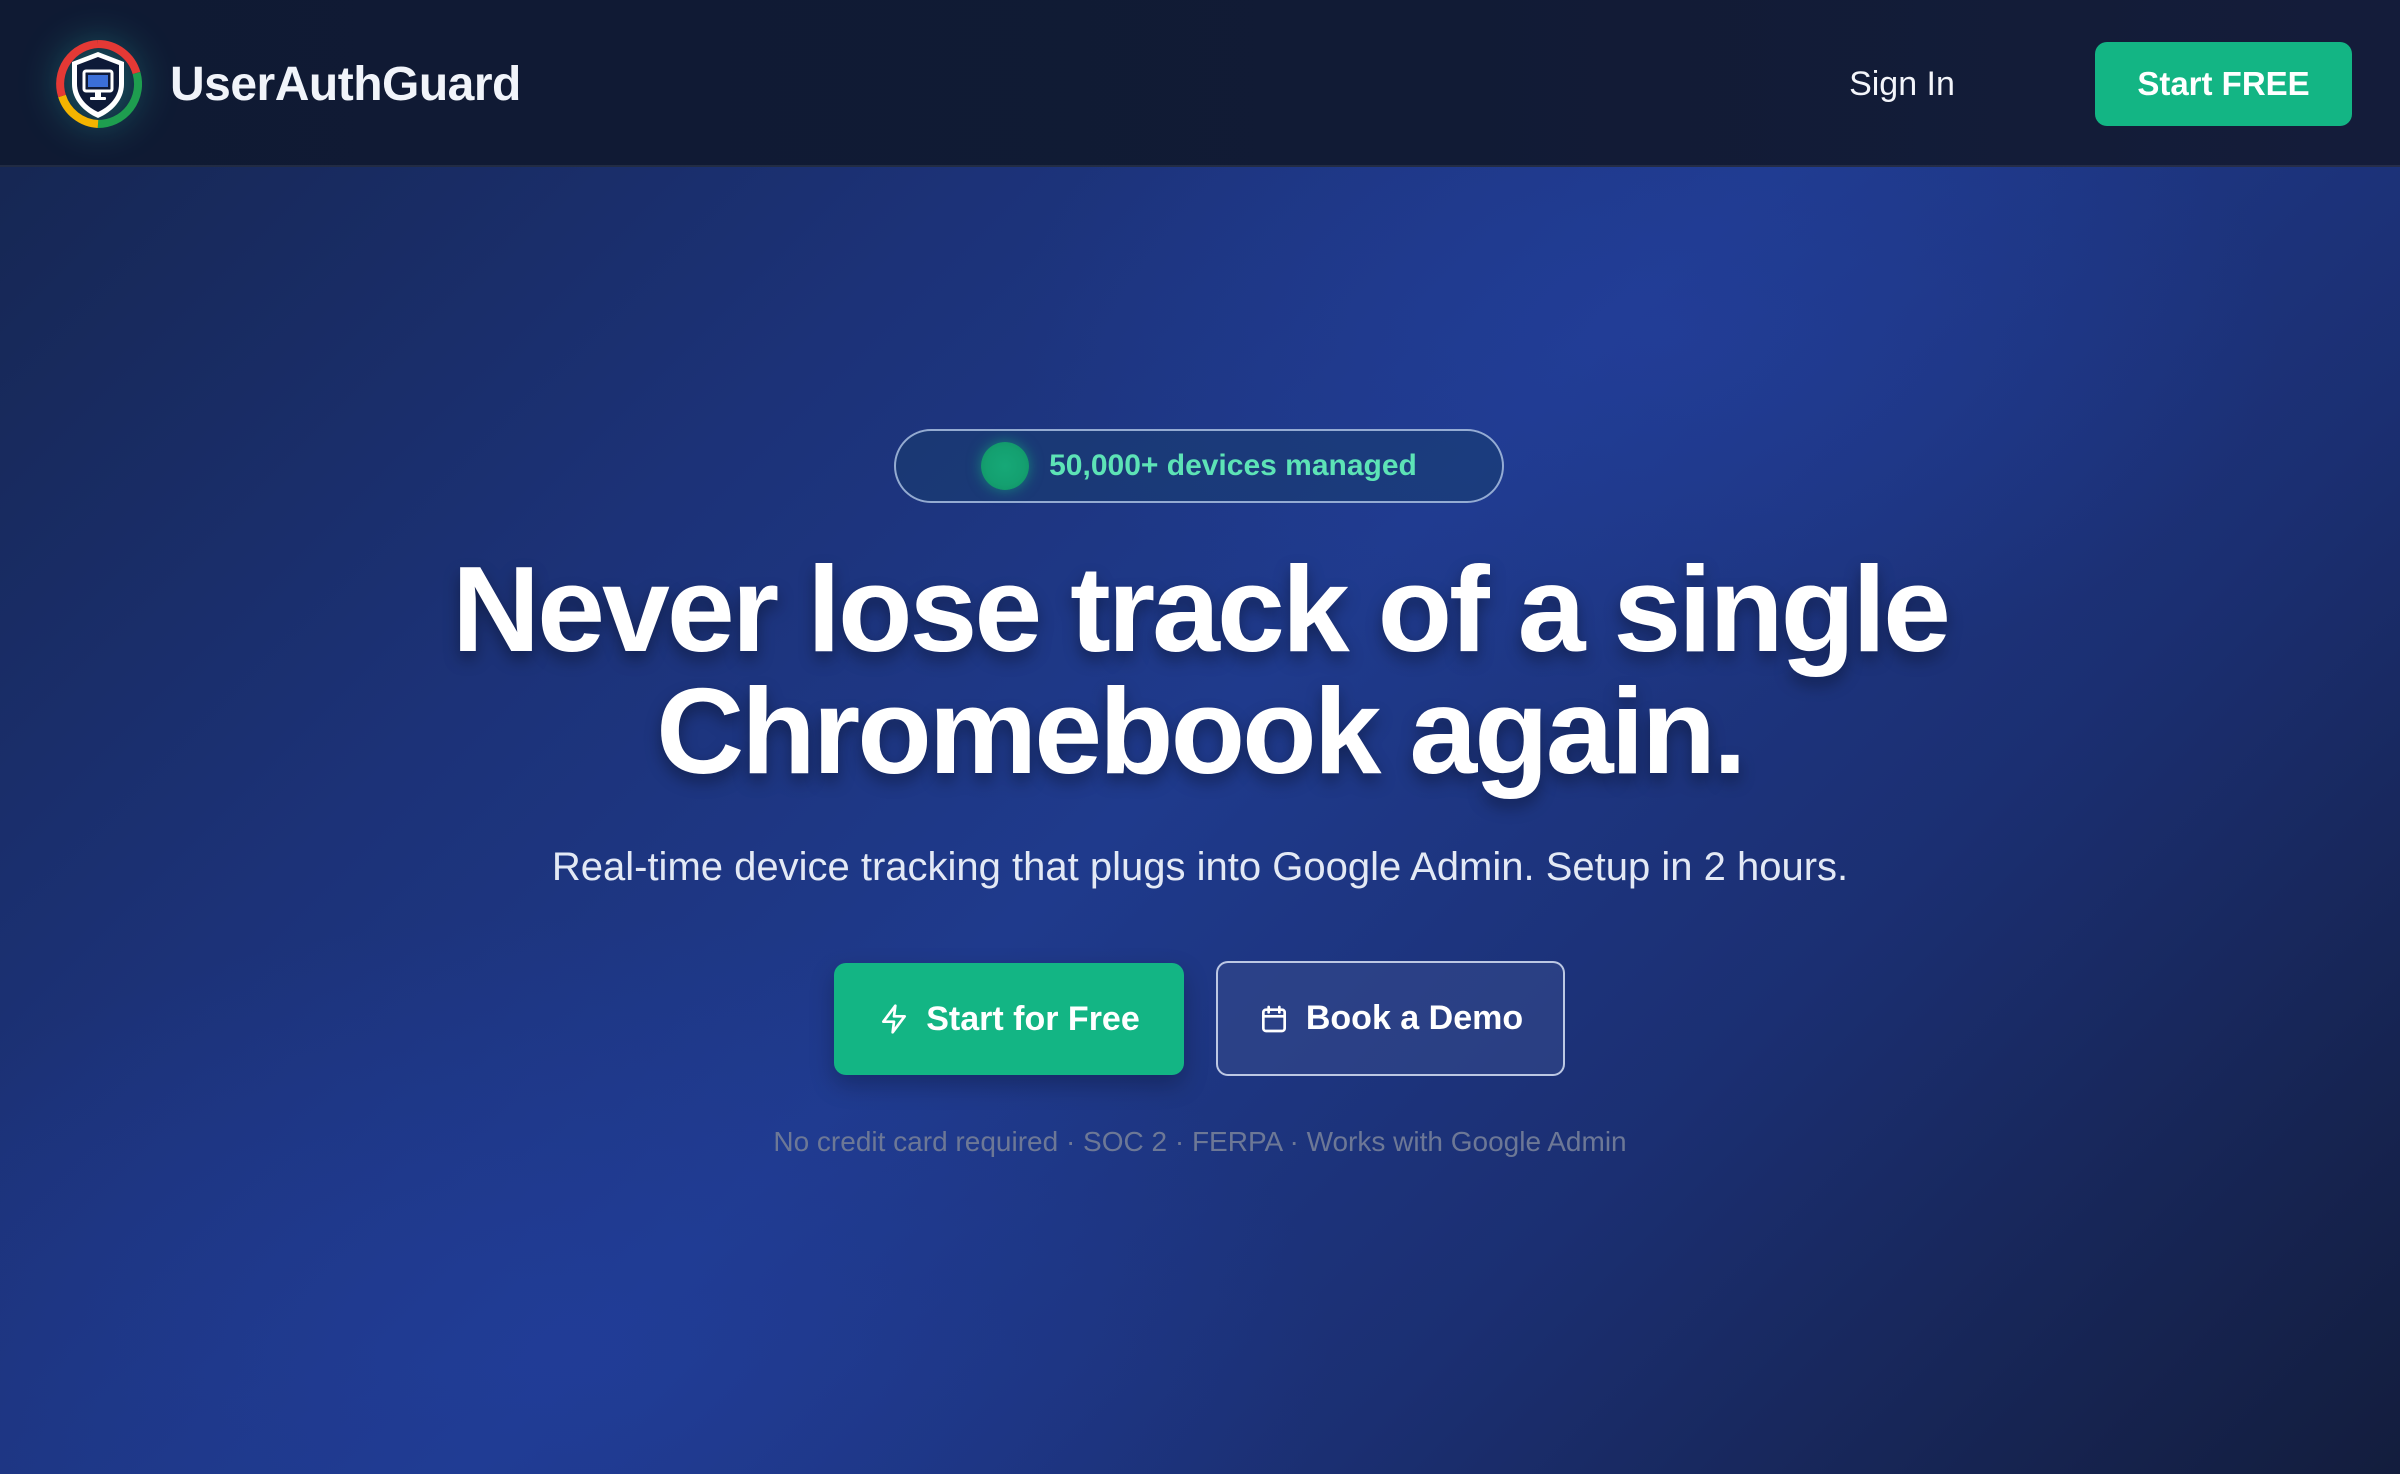  Describe the element at coordinates (894, 1019) in the screenshot. I see `lightning-bolt-icon` at that location.